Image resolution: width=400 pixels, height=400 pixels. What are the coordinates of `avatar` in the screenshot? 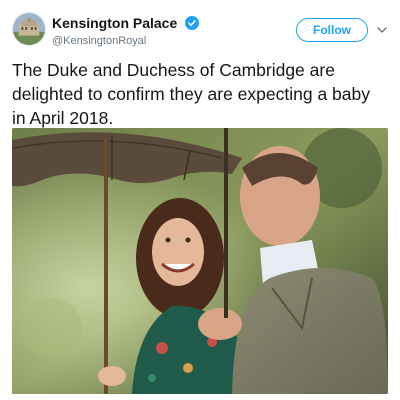 It's located at (29, 29).